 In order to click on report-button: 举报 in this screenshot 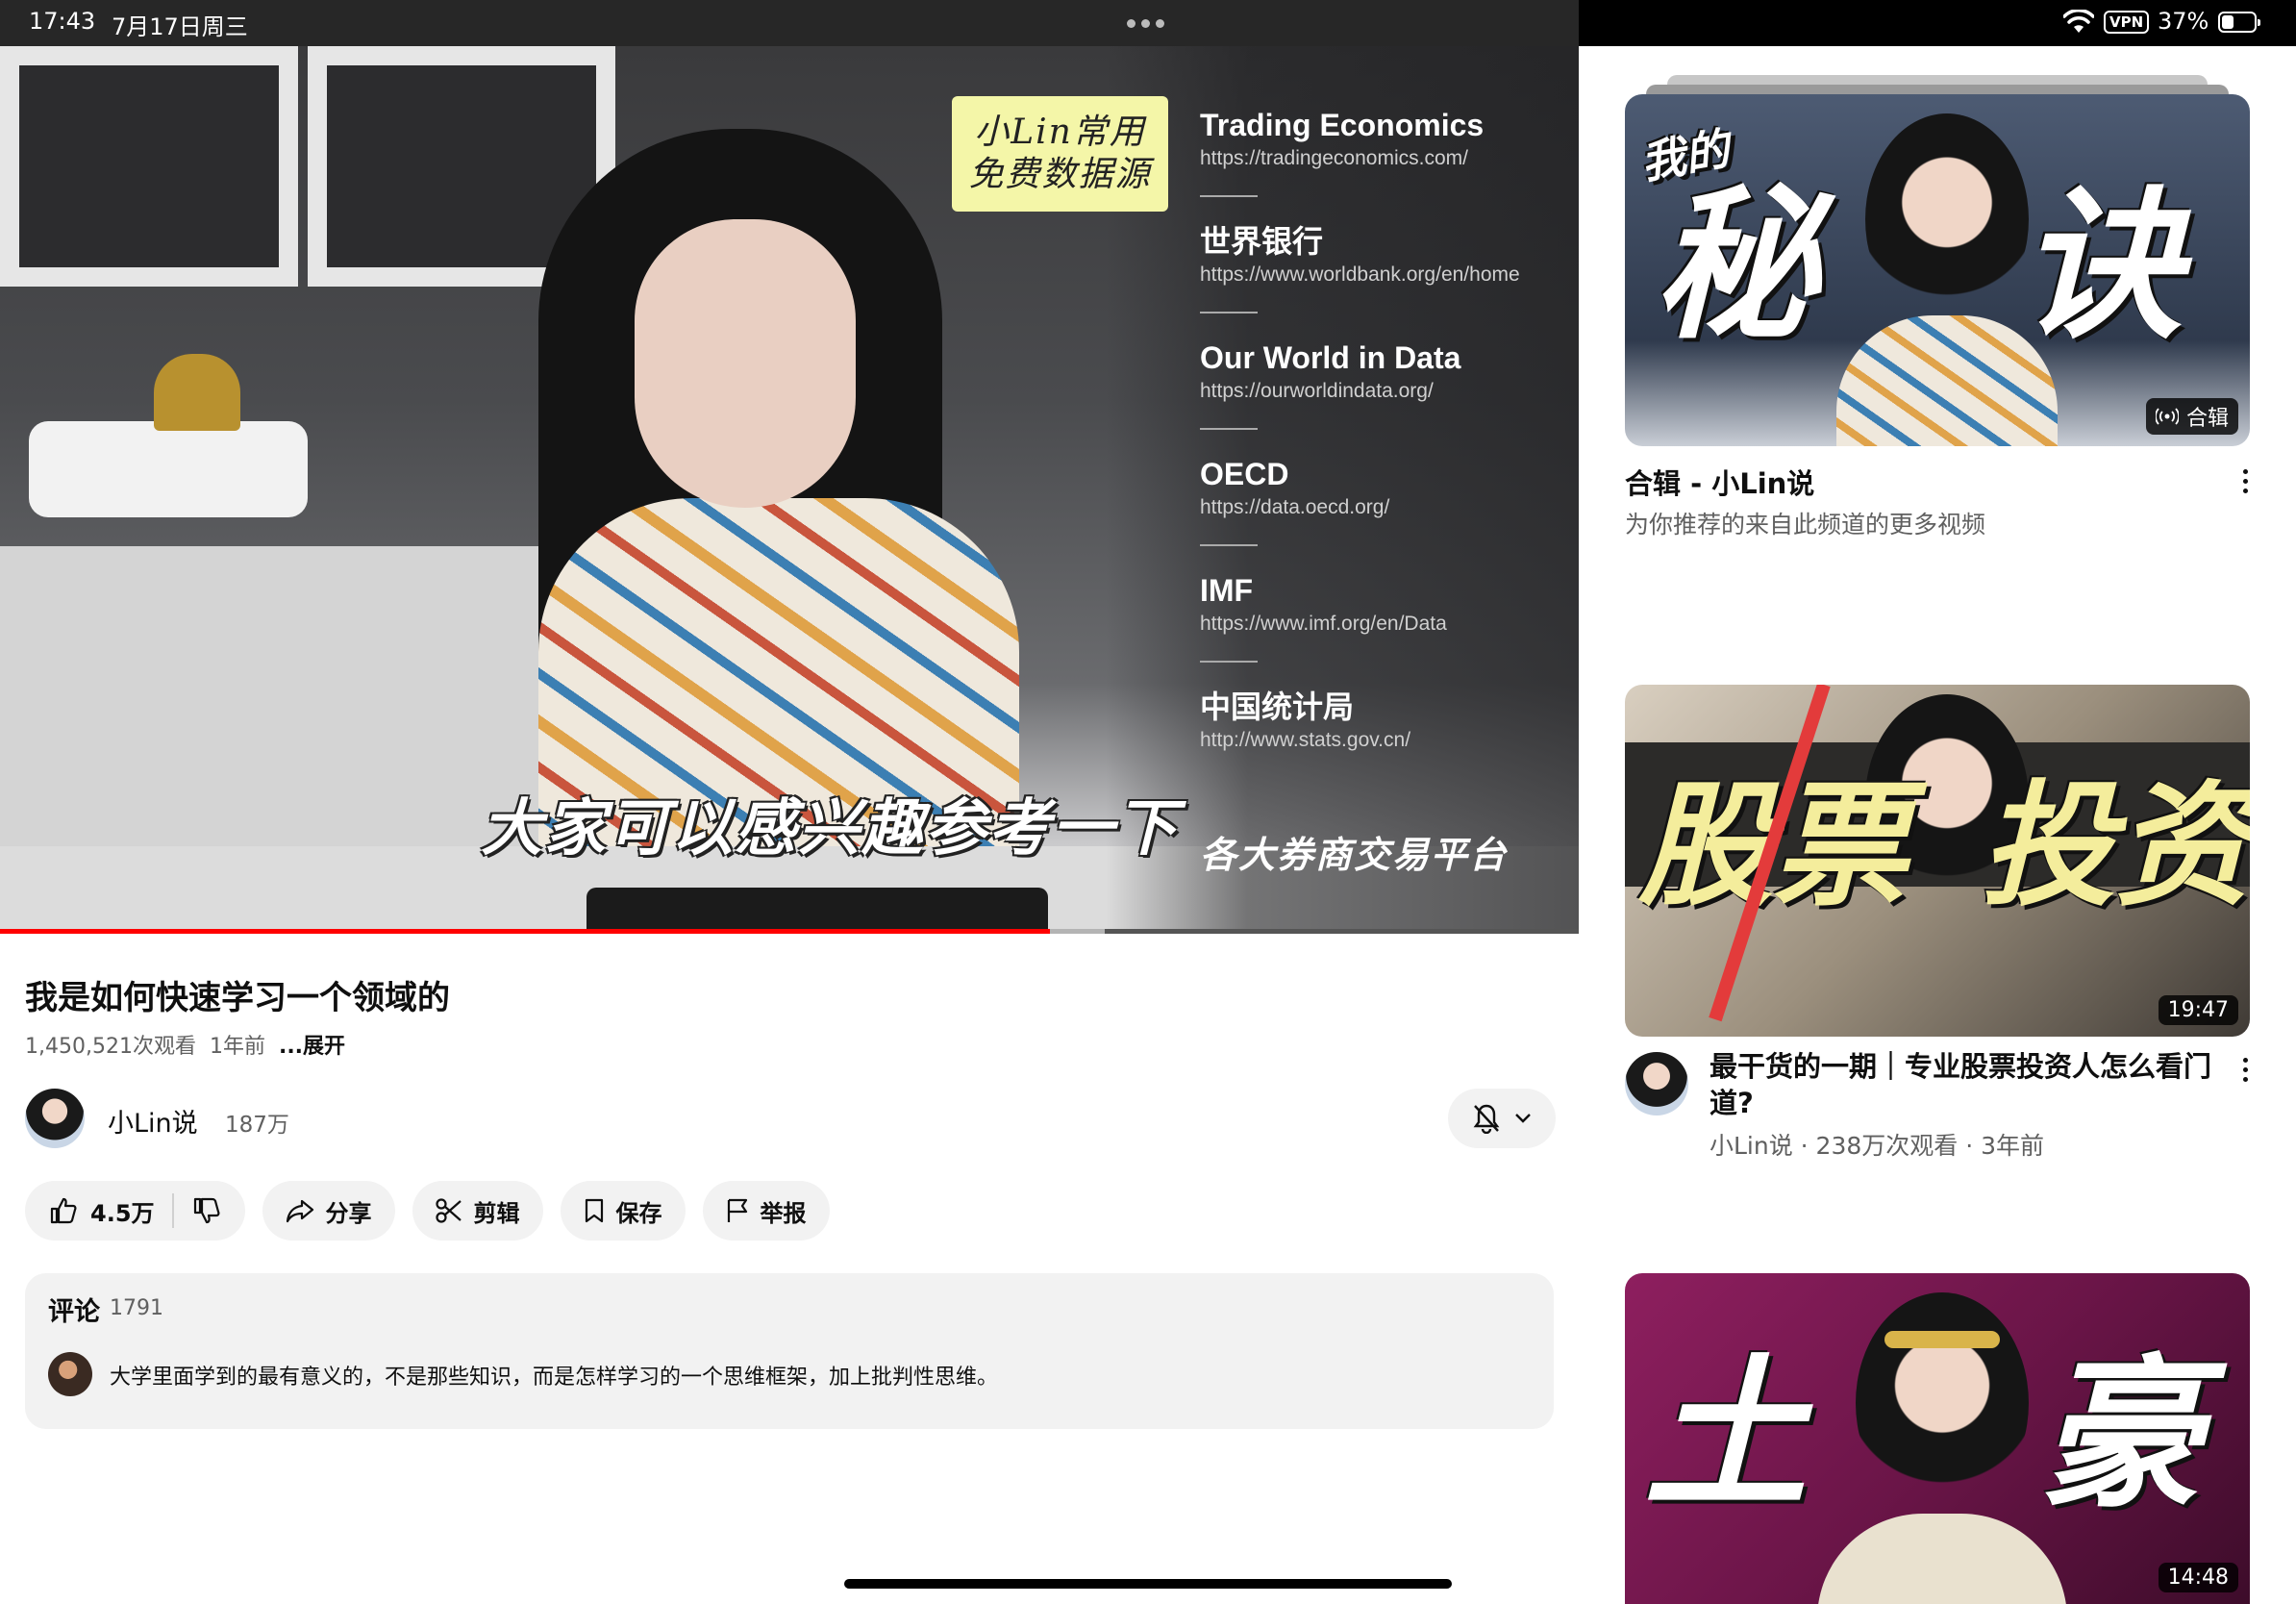, I will do `click(766, 1211)`.